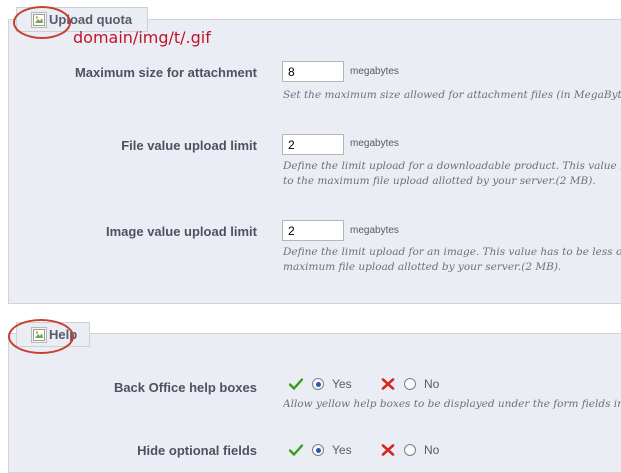 This screenshot has height=473, width=621. I want to click on hide-optional-fields-label: Hide optional fields, so click(197, 450).